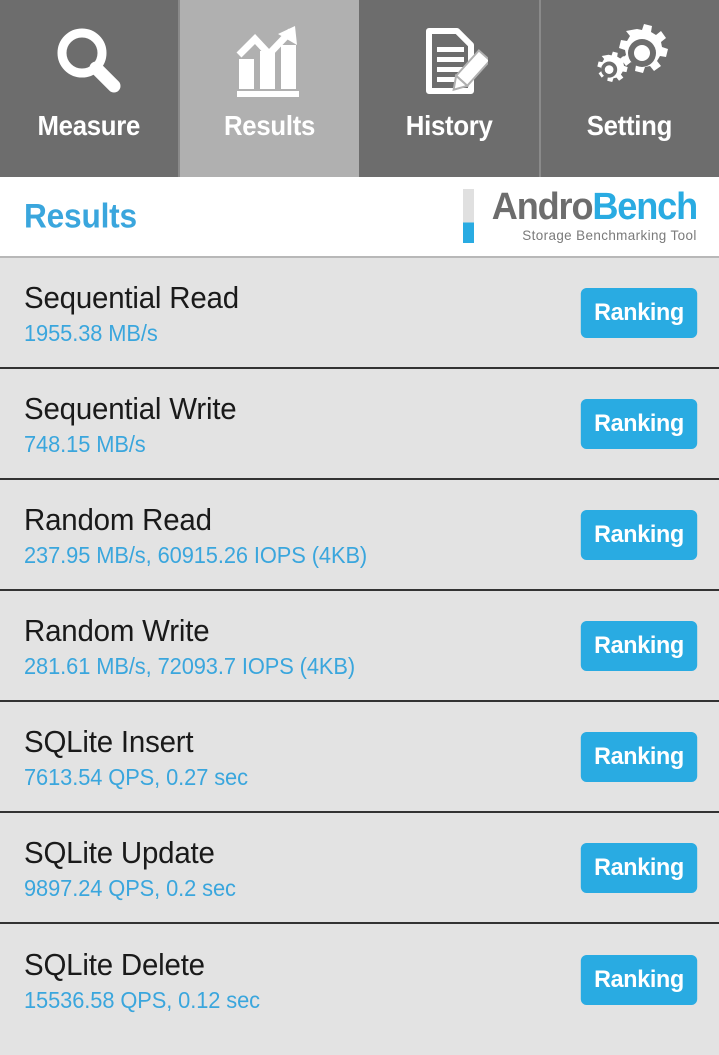 The height and width of the screenshot is (1055, 719). I want to click on logo-tagline: Storage Benchmarking Tool, so click(609, 235).